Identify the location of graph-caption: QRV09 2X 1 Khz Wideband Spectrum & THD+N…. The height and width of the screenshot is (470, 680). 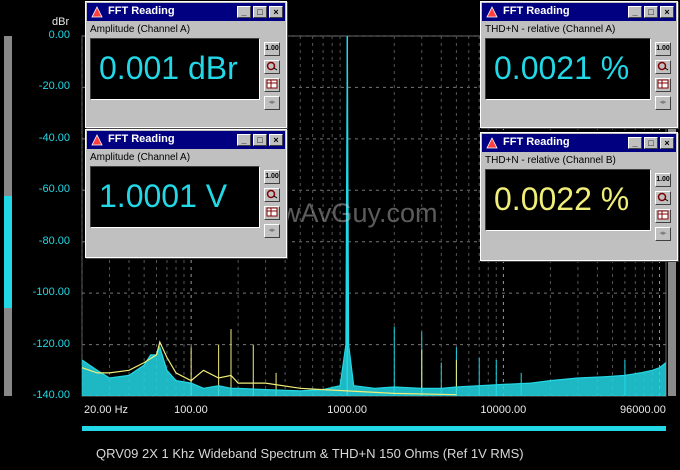
(310, 453).